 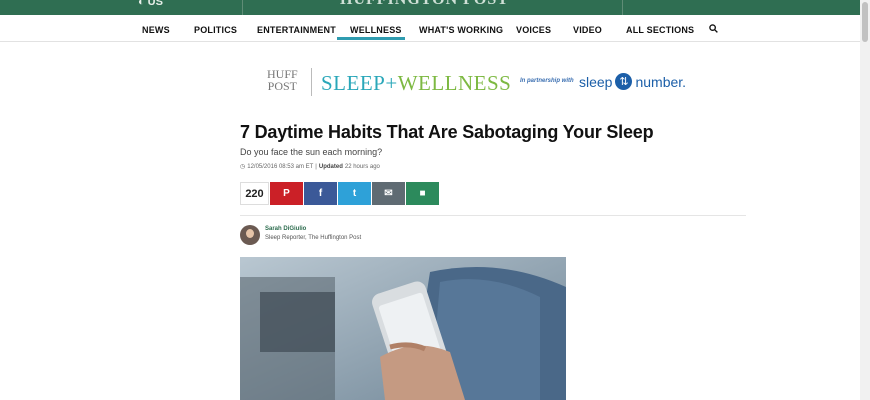 I want to click on share-bar: 220 P f t ✉ ■, so click(x=339, y=193).